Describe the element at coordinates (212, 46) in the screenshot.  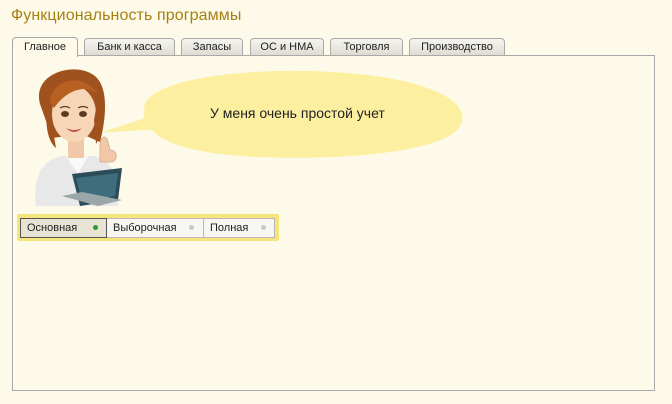
I see `tab-inventory: Запасы` at that location.